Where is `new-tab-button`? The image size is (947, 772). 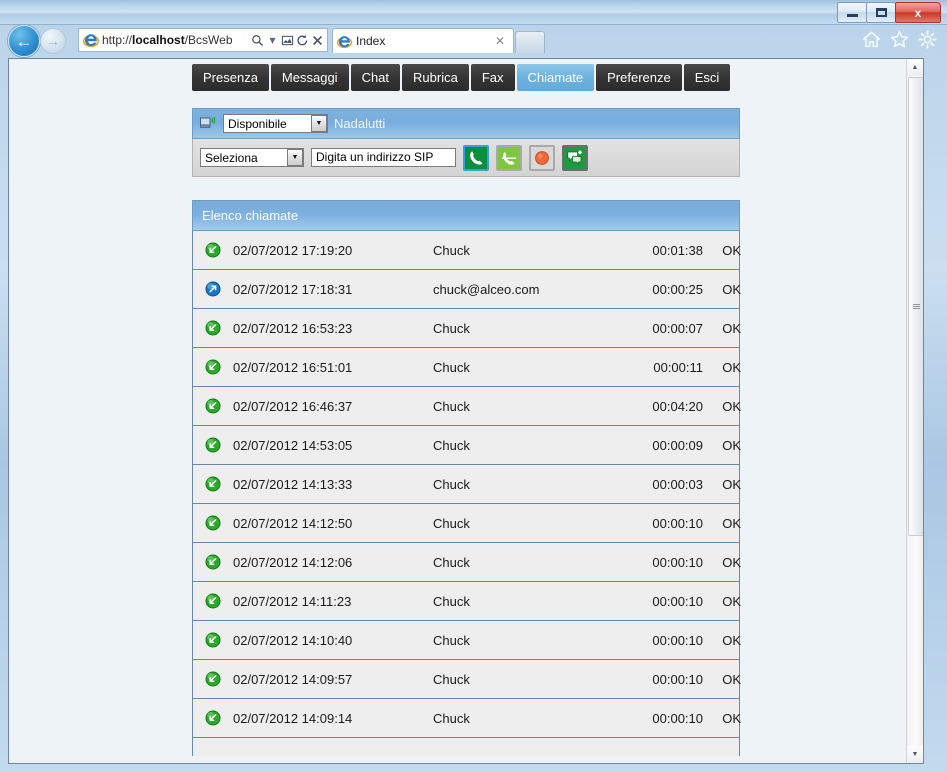 new-tab-button is located at coordinates (530, 42).